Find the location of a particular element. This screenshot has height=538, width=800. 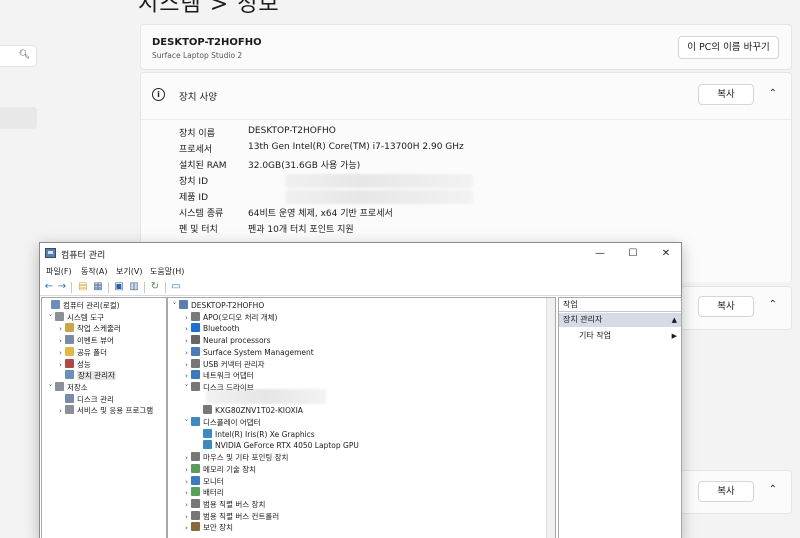

tree-item-label: 서비스 및 응용 프로그램 is located at coordinates (115, 411).